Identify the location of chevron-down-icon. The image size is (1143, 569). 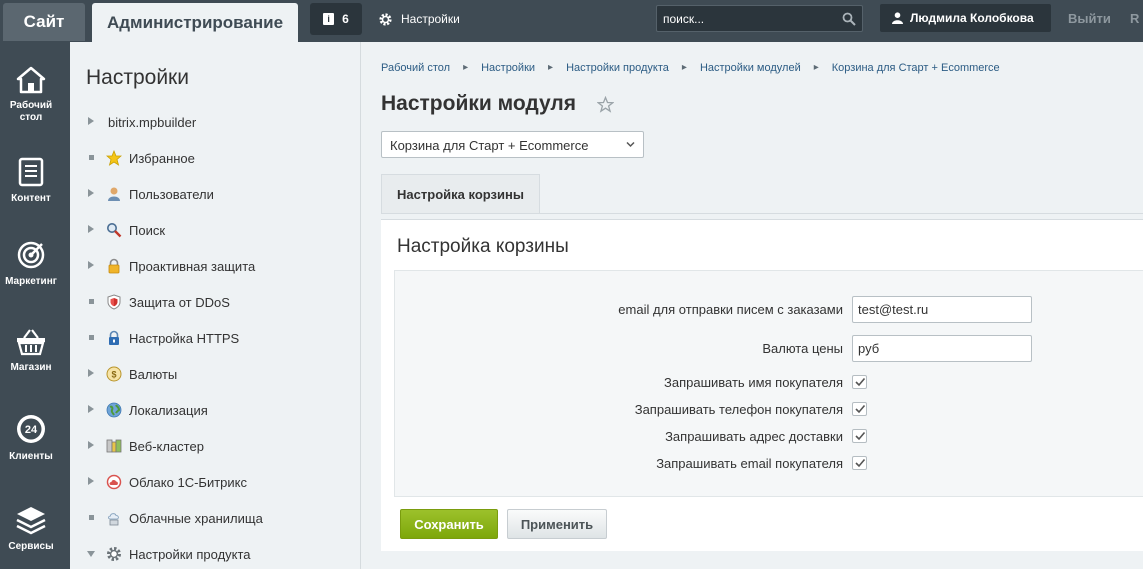
(630, 144).